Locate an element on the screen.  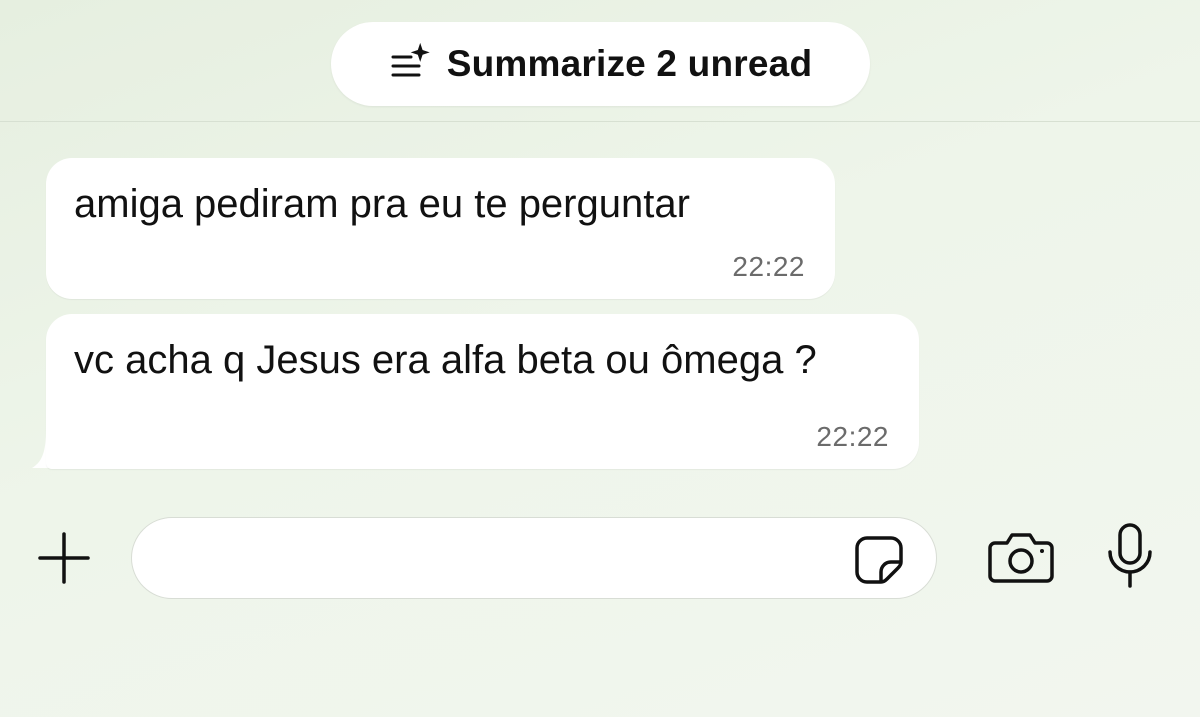
sticker-icon is located at coordinates (879, 560).